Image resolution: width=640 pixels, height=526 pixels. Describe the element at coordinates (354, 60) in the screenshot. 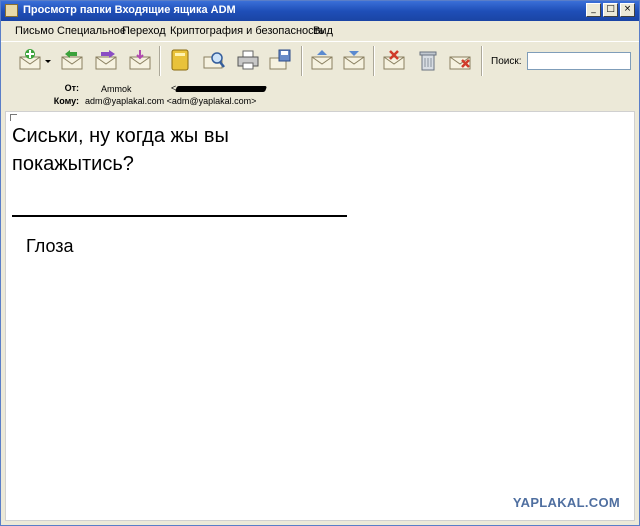

I see `next-mail-icon` at that location.